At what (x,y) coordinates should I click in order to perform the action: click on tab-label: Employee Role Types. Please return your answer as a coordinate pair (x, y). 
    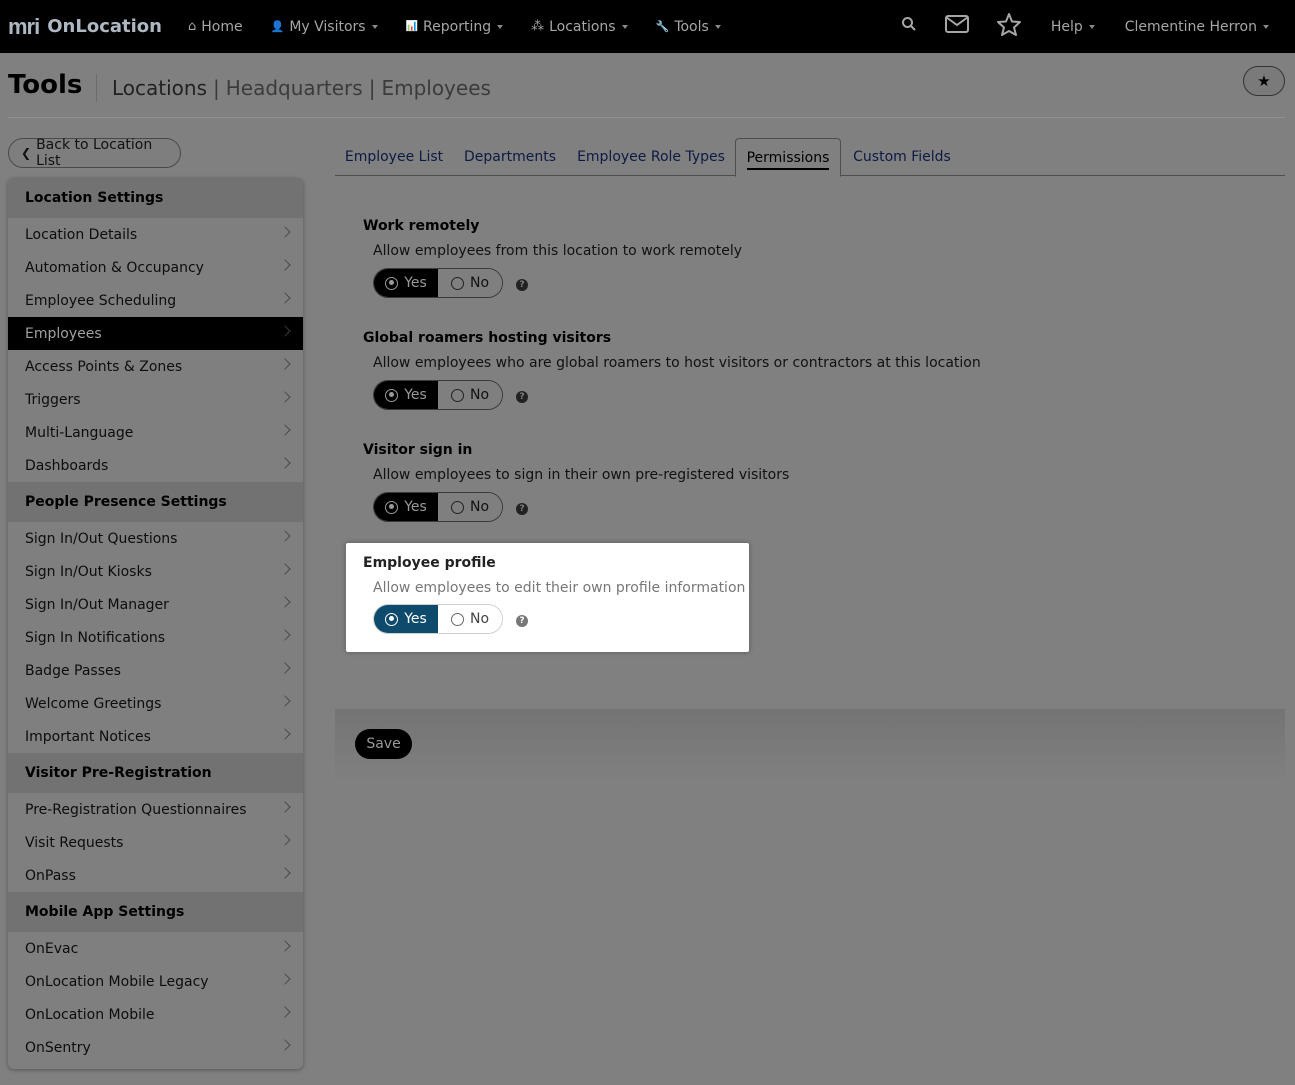
    Looking at the image, I should click on (651, 157).